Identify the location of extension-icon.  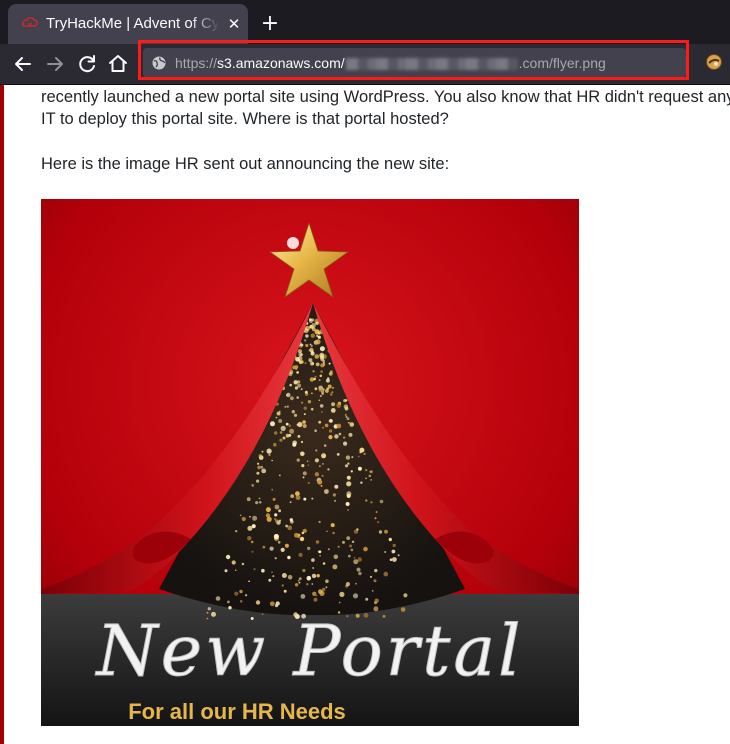
(714, 62).